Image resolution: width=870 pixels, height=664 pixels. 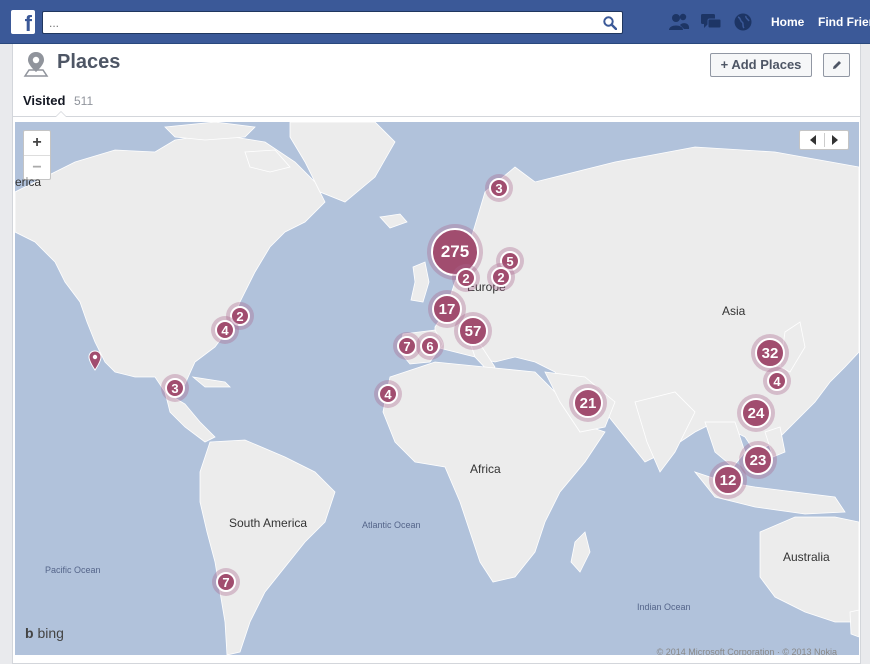 I want to click on zoom-control: + −, so click(x=37, y=155).